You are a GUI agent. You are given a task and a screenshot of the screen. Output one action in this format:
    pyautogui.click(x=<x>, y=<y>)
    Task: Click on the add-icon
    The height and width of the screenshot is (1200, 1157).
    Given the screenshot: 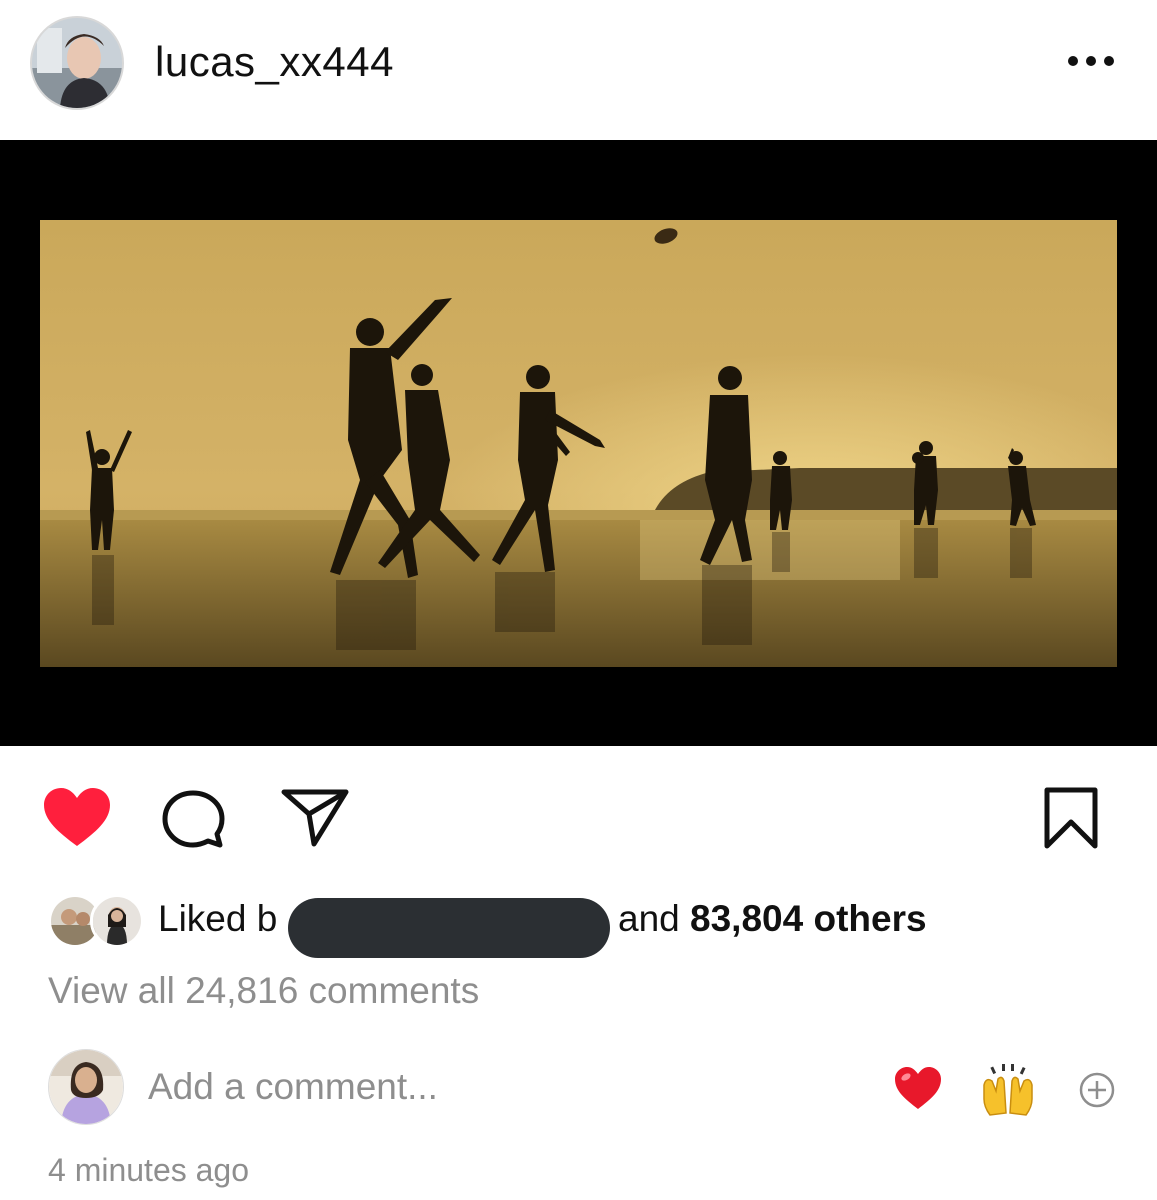 What is the action you would take?
    pyautogui.click(x=1097, y=1092)
    